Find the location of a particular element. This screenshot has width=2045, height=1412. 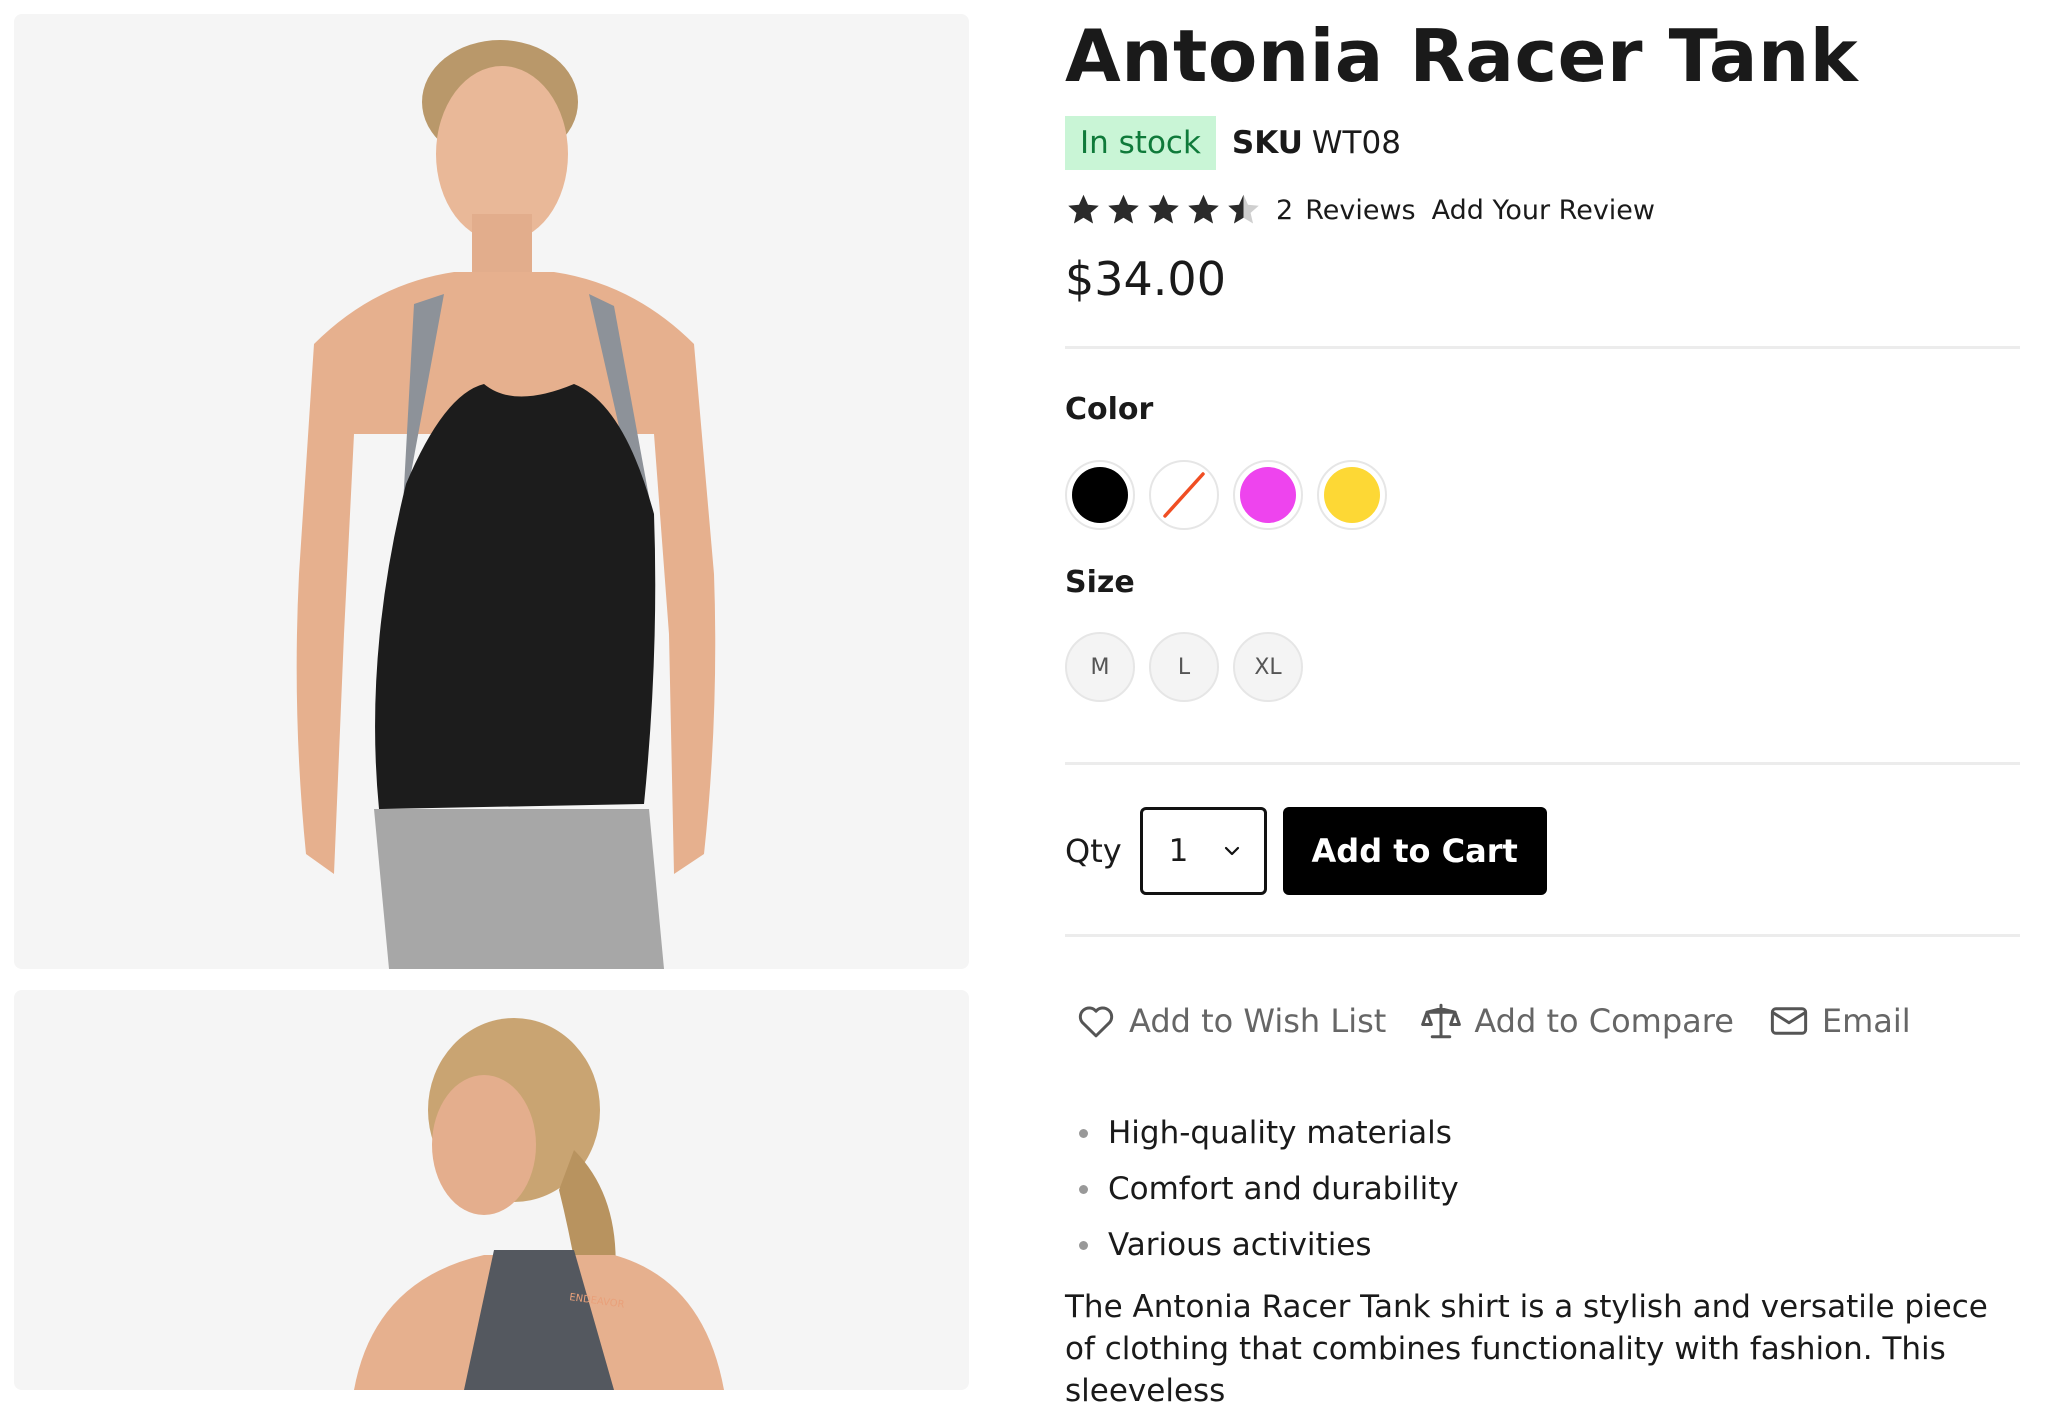

sku-value: WT08 is located at coordinates (1356, 143).